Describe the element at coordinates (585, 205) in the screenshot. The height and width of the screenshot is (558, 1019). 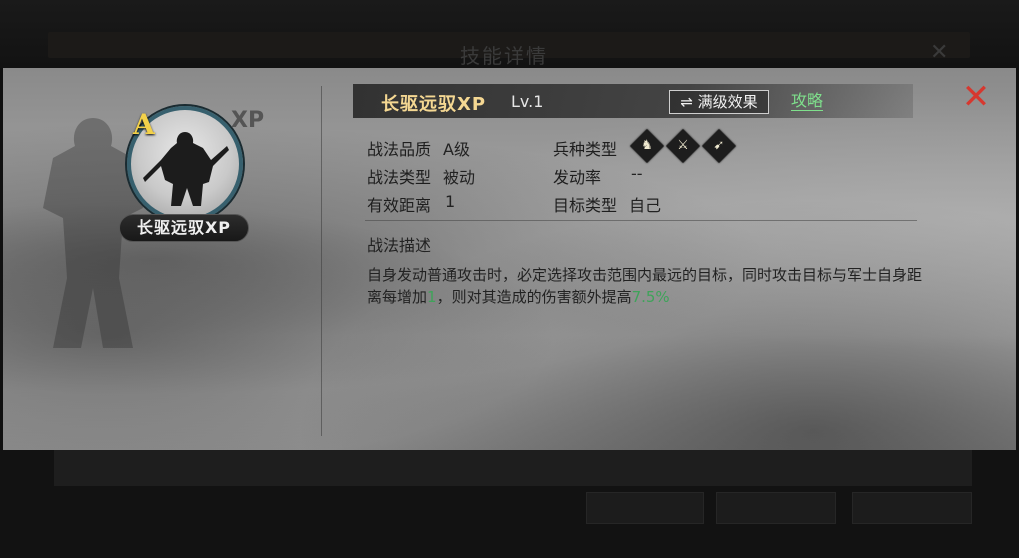
I see `target-type-label: 目标类型` at that location.